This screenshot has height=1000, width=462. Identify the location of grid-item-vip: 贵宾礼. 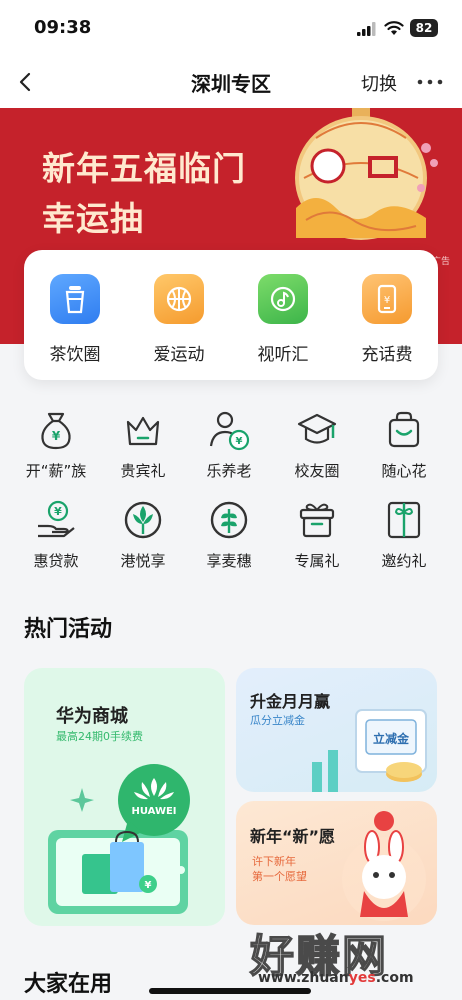
(143, 444).